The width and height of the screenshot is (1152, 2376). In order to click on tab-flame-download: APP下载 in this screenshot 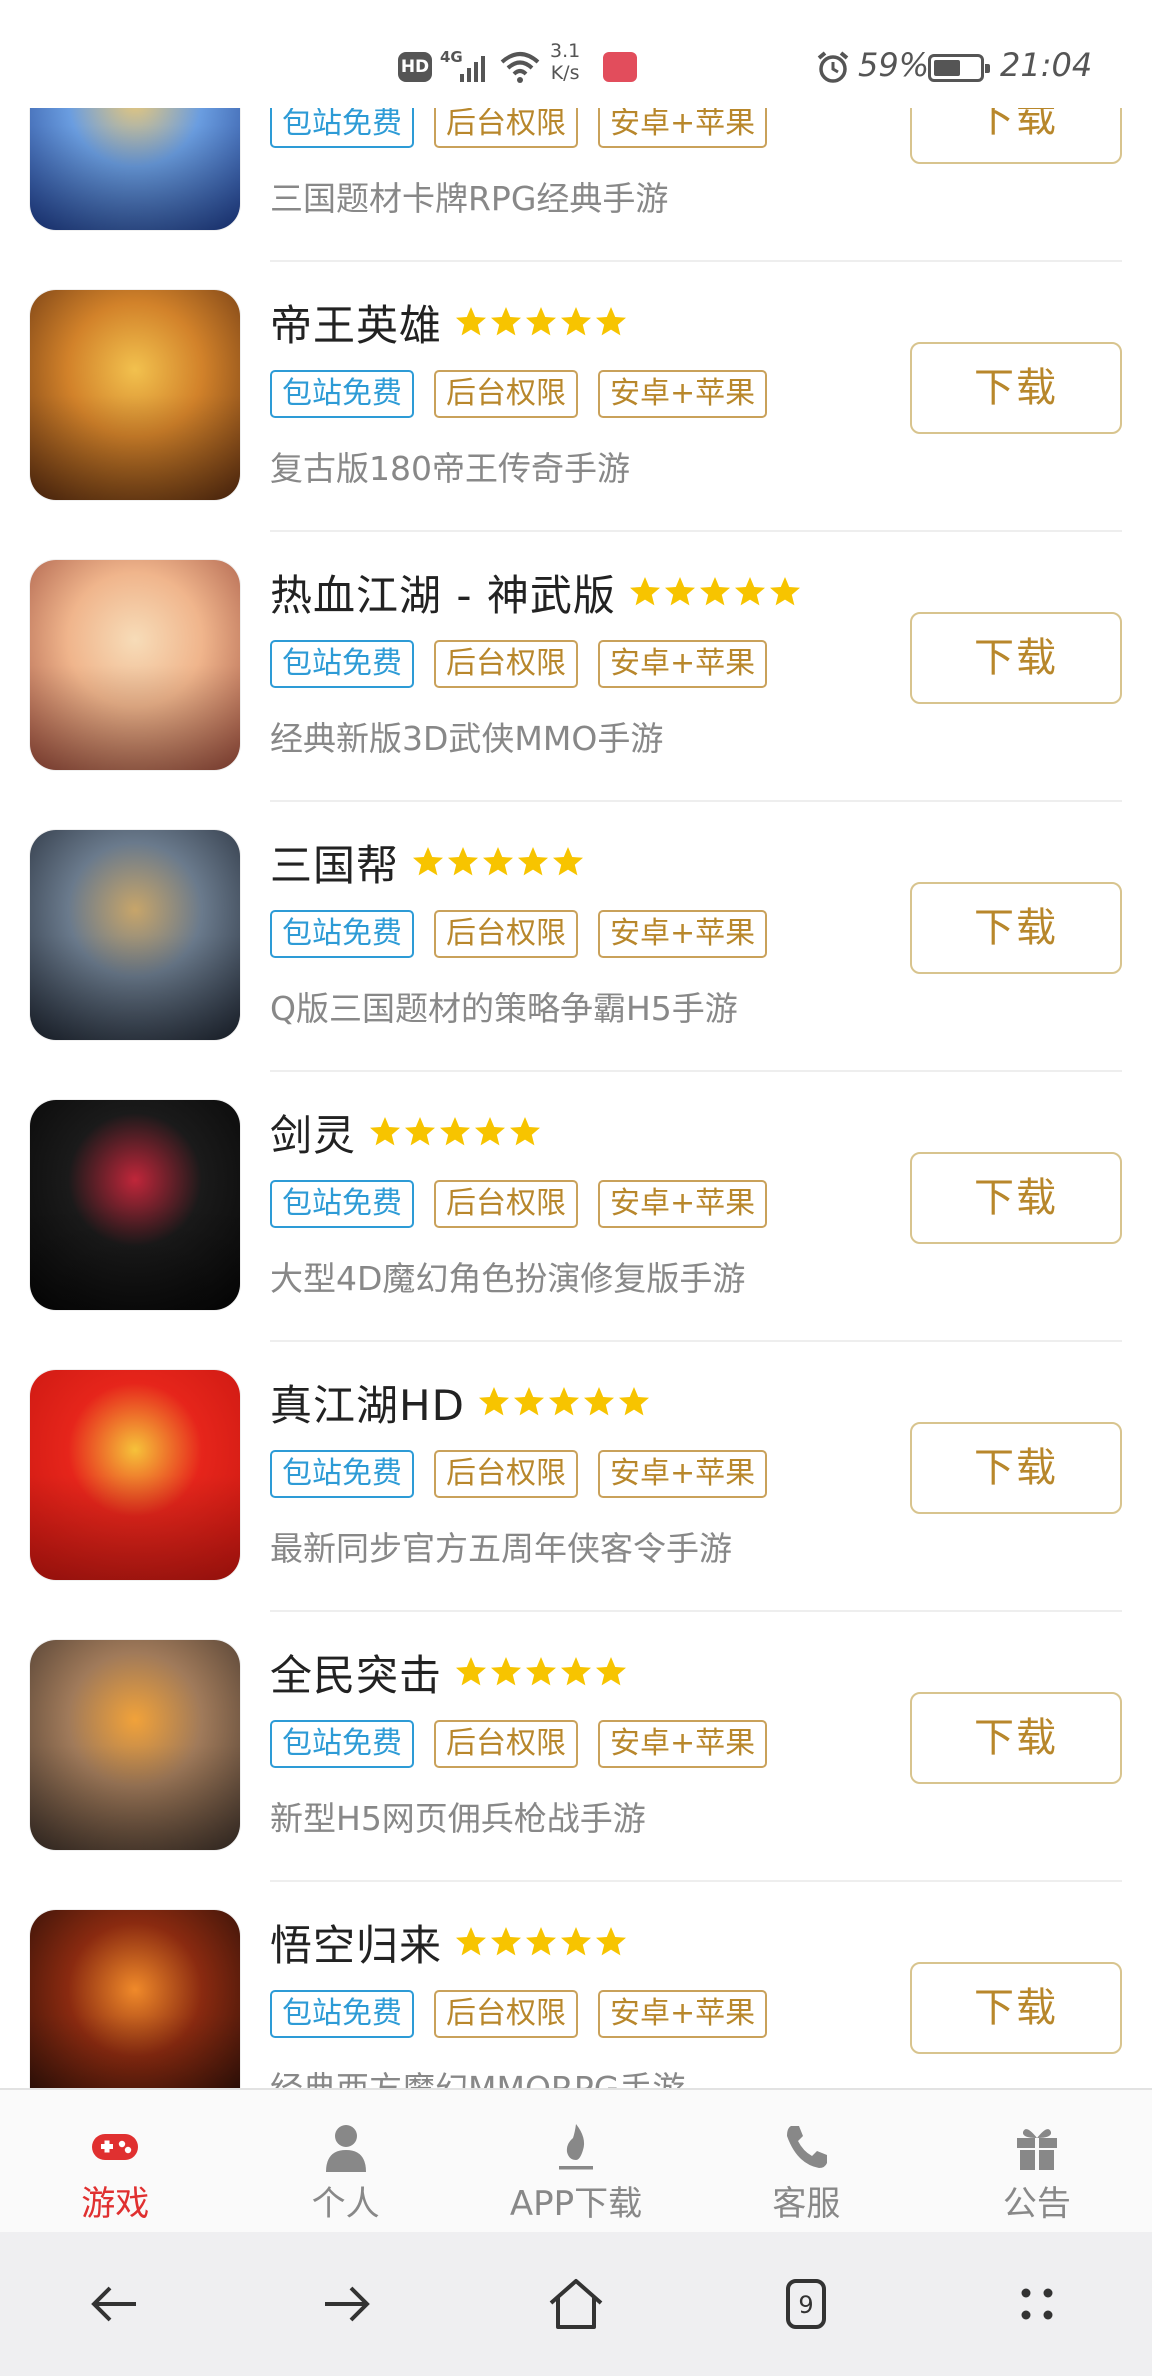, I will do `click(576, 2161)`.